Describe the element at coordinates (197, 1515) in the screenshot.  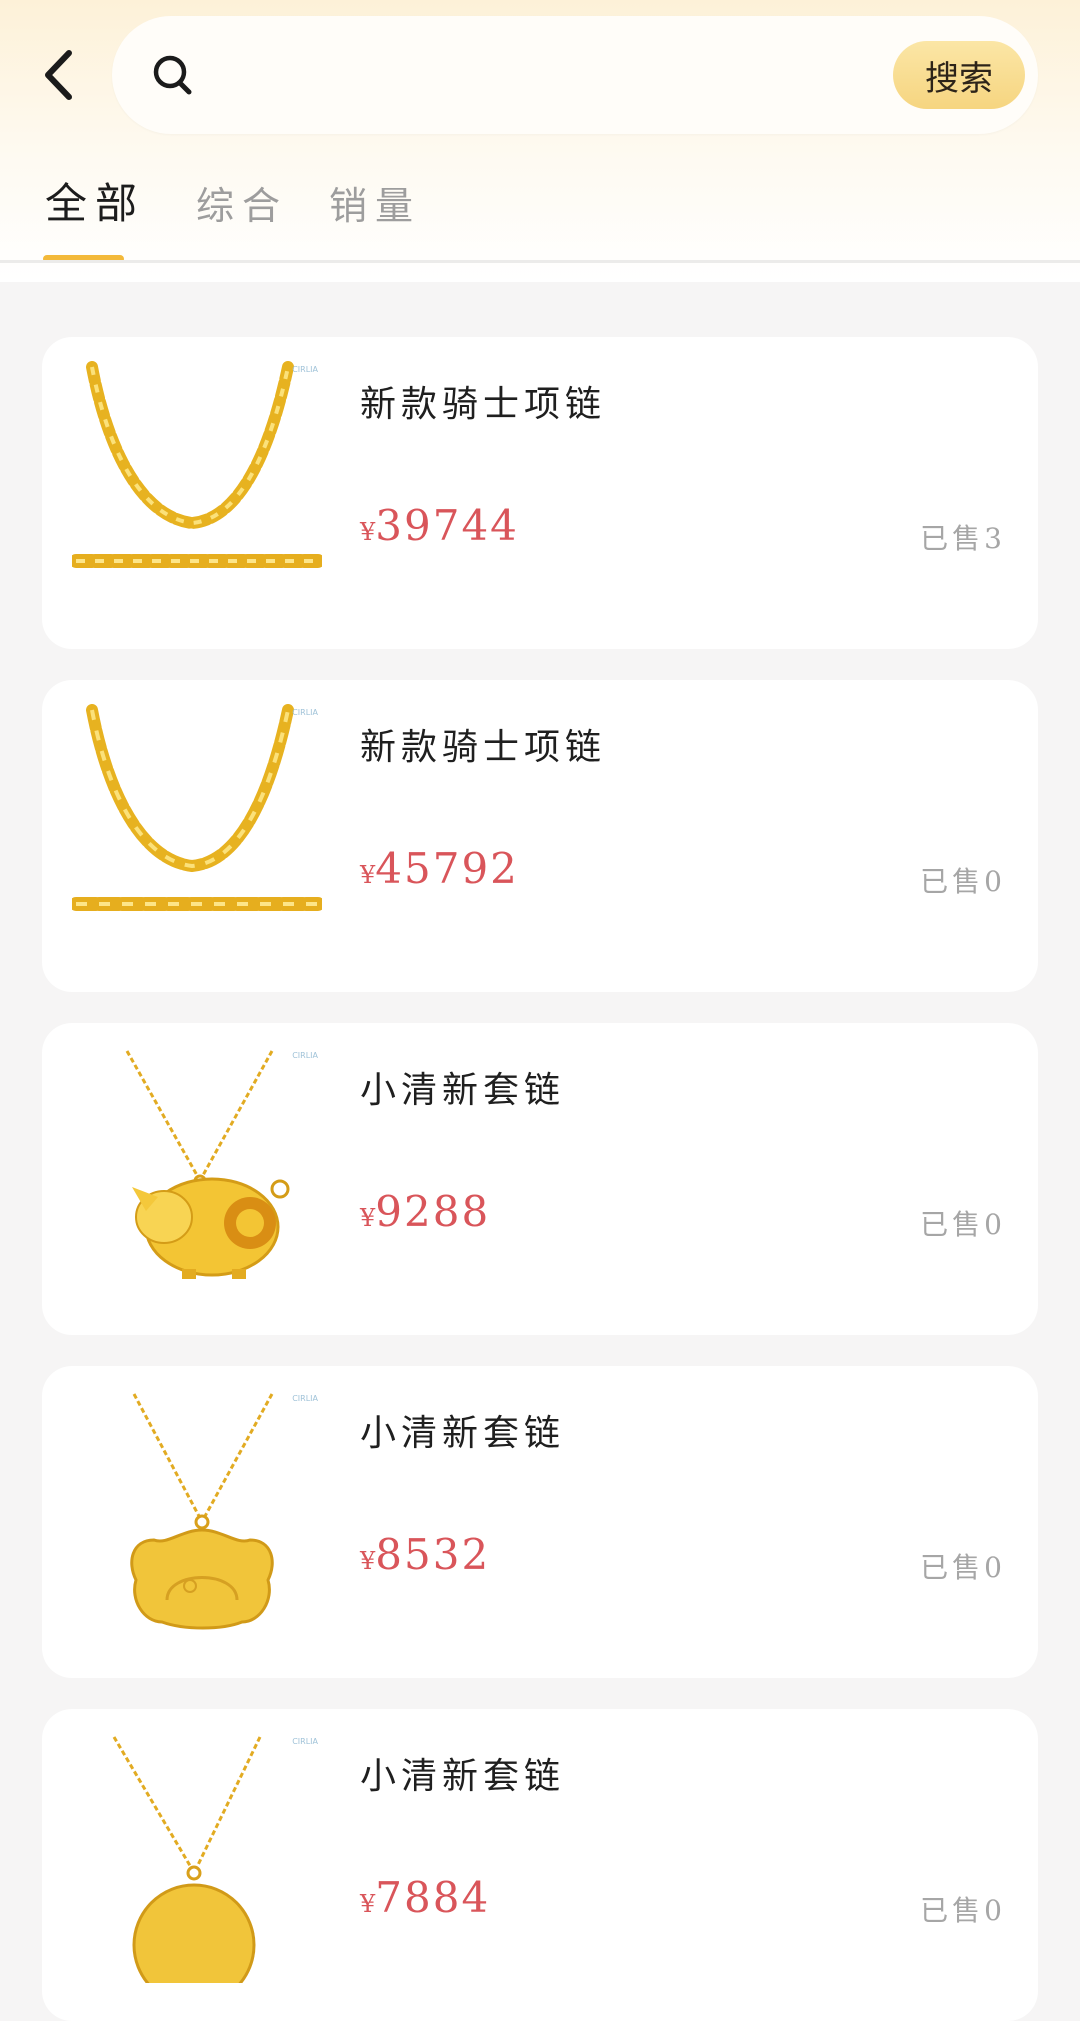
I see `product-image-lock-pendant: CIRLIA` at that location.